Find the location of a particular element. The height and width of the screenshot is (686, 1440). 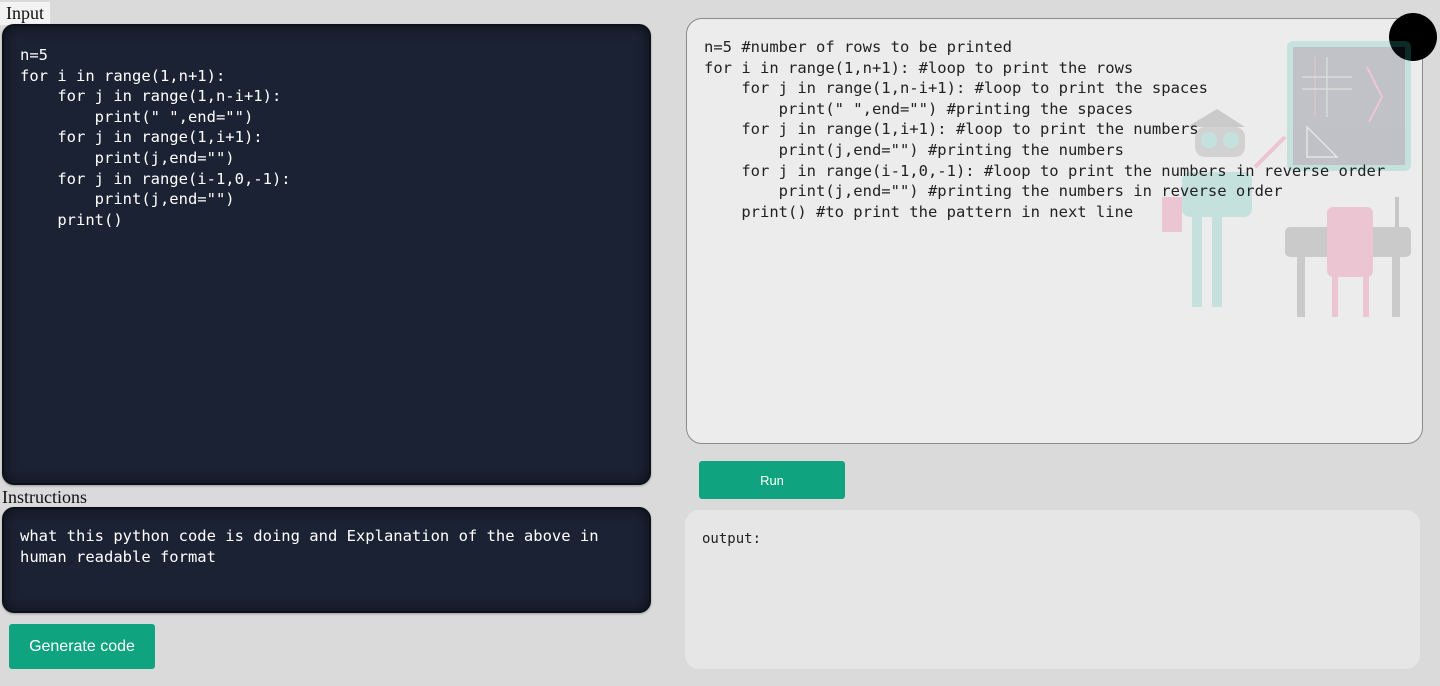

output-label: output: is located at coordinates (732, 539).